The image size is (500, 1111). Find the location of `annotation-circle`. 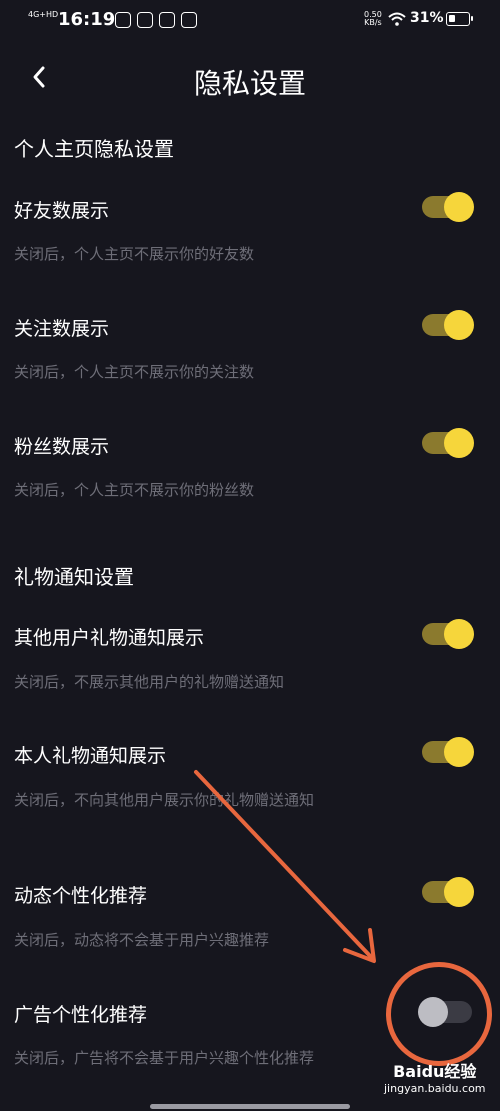

annotation-circle is located at coordinates (439, 1014).